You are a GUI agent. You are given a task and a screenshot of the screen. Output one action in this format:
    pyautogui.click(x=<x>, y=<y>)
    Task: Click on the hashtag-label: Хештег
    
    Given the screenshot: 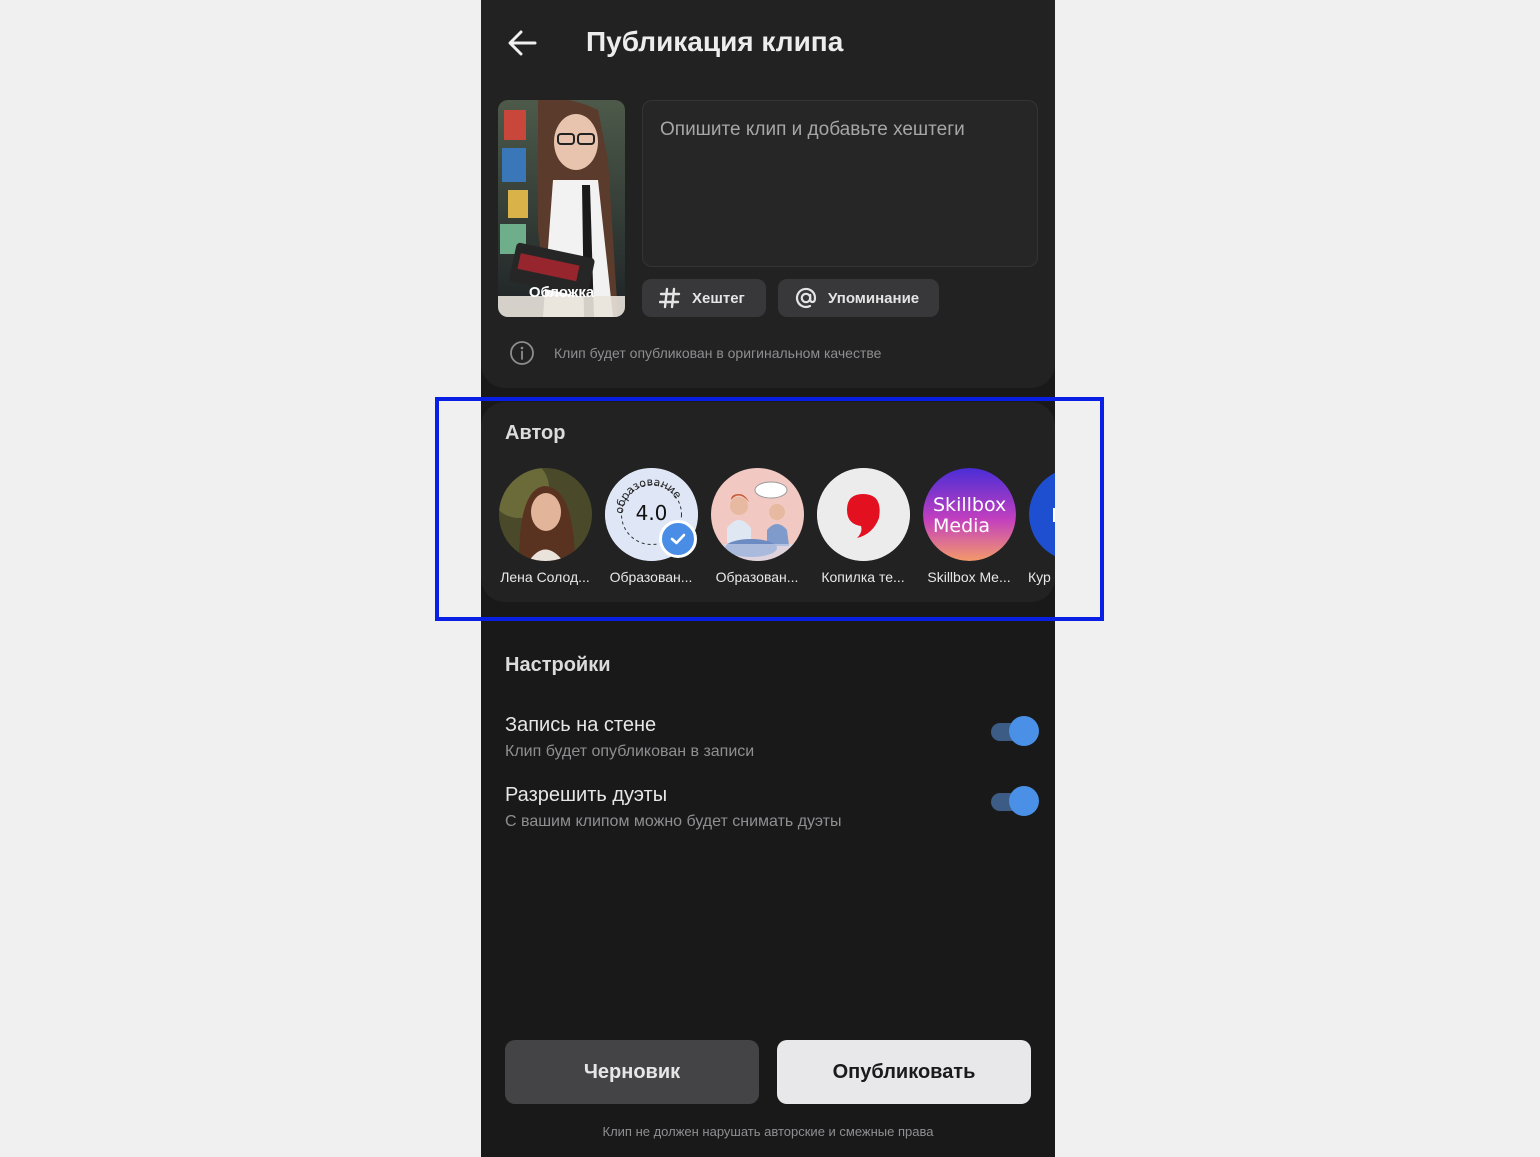 What is the action you would take?
    pyautogui.click(x=718, y=298)
    